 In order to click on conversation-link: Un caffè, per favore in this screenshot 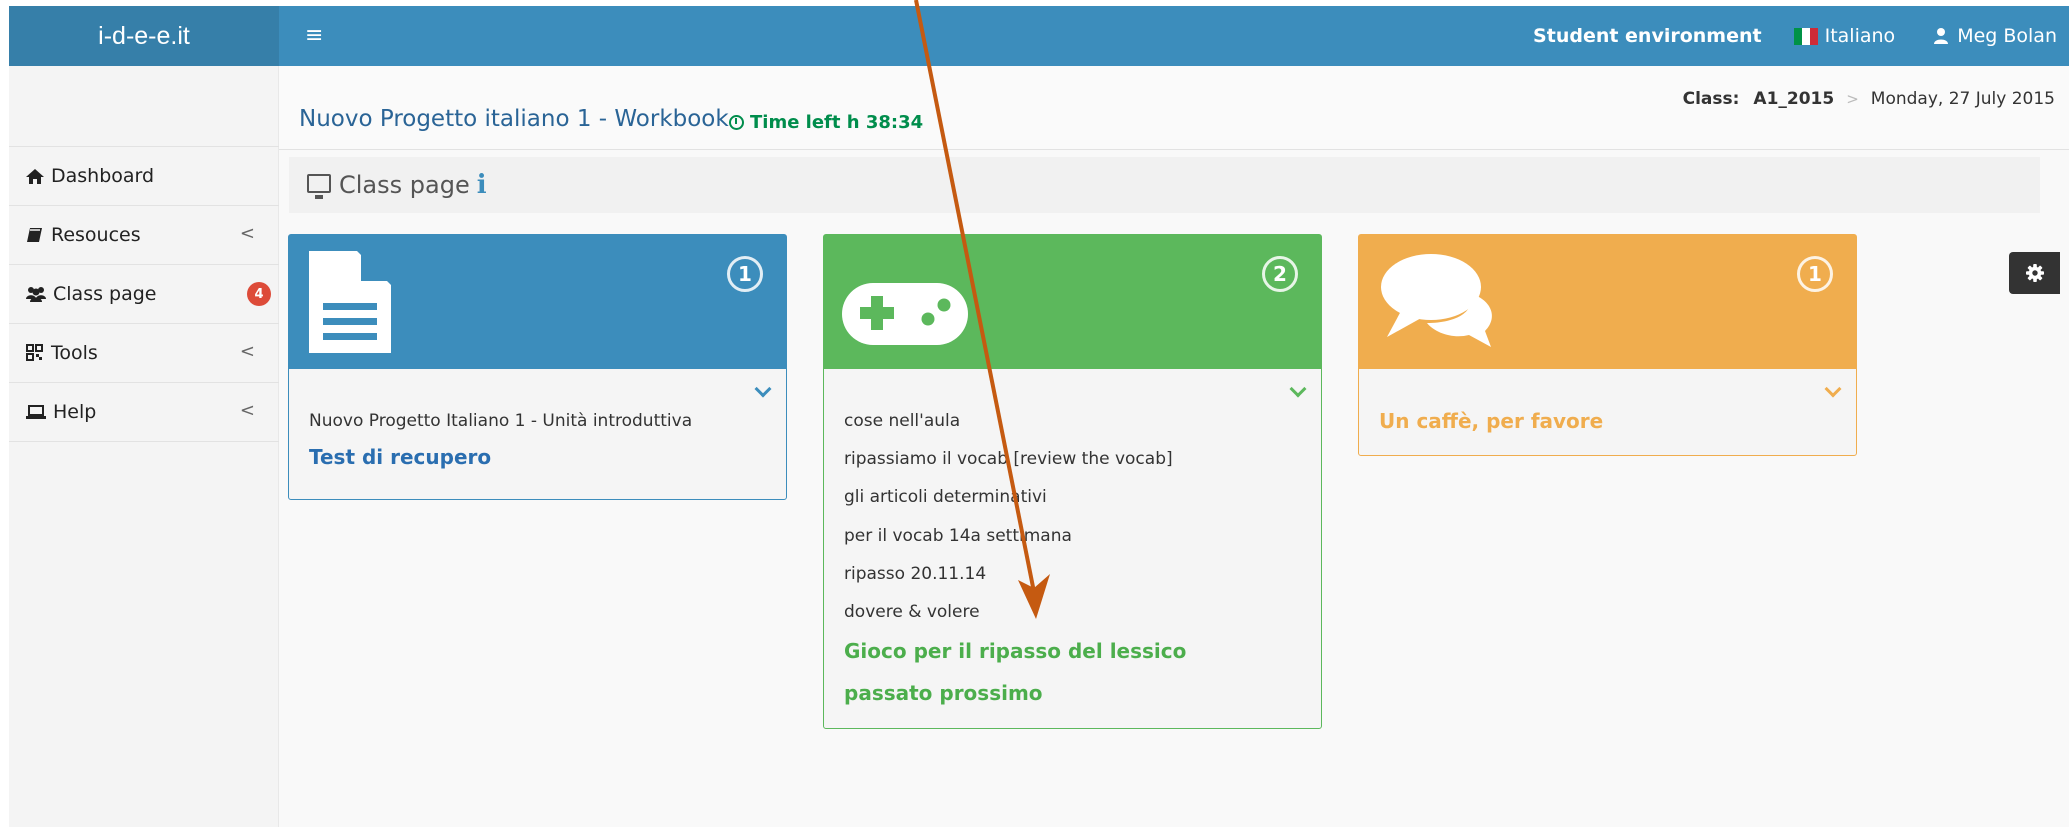, I will do `click(1491, 421)`.